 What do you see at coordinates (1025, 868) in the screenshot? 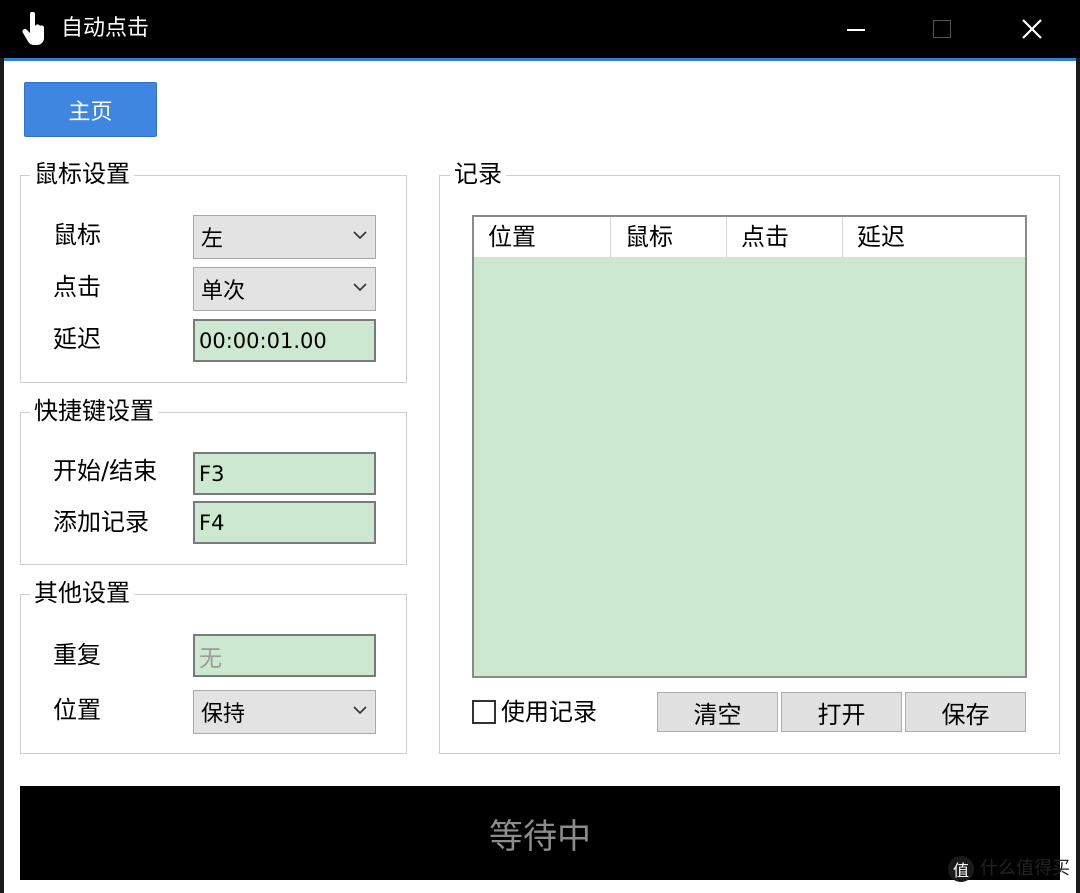
I see `watermark-text: 什么值得买` at bounding box center [1025, 868].